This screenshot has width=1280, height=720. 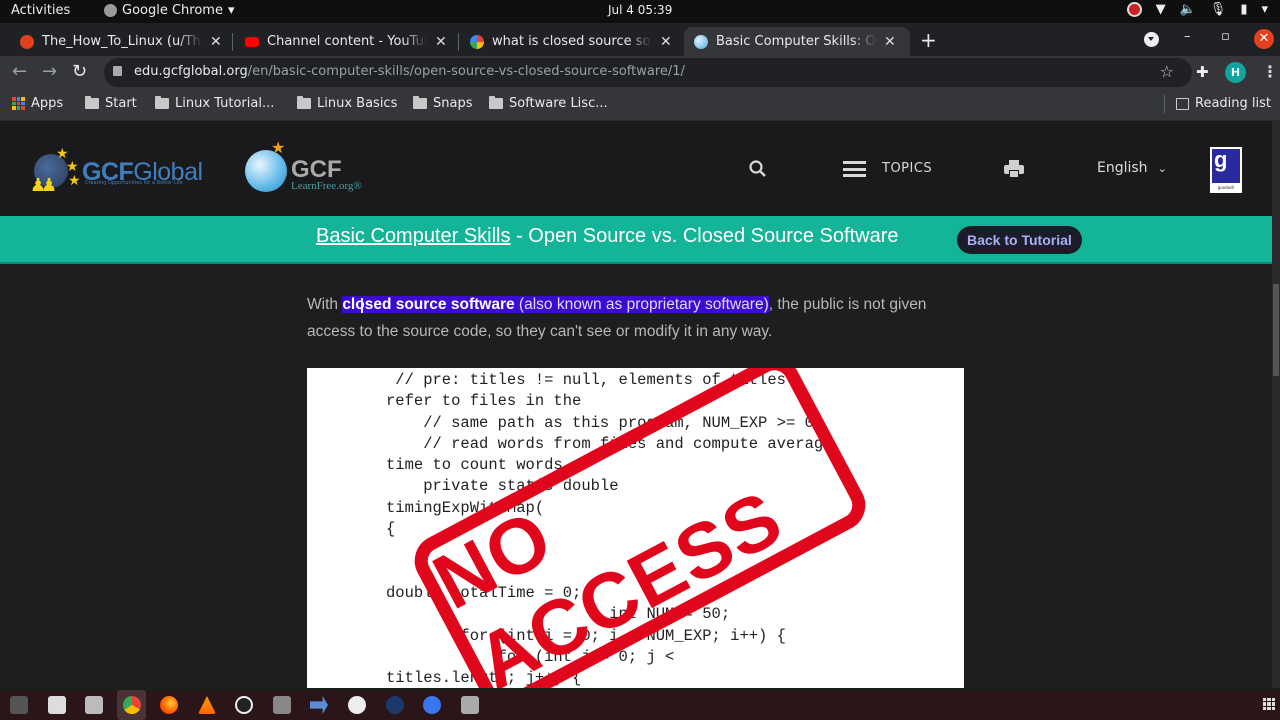 I want to click on reload-icon: ↻, so click(x=79, y=71).